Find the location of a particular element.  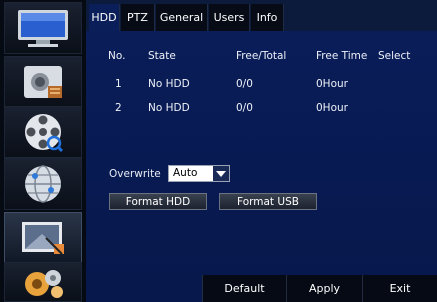

tab-hdd: HDD is located at coordinates (104, 17).